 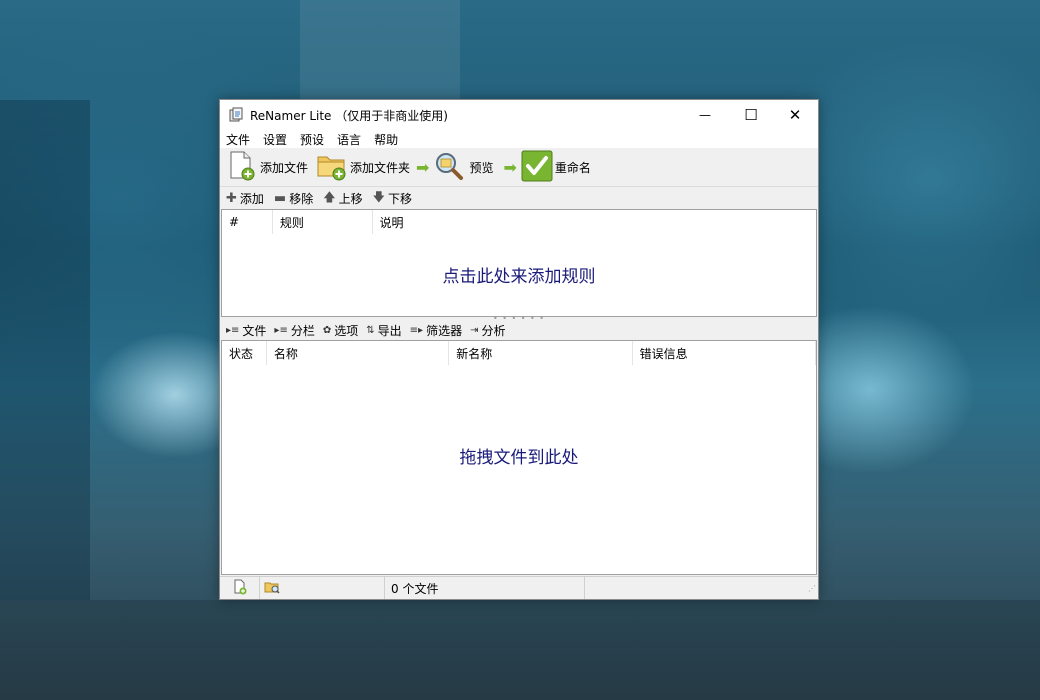 I want to click on remove-rule-label: 移除, so click(x=301, y=198).